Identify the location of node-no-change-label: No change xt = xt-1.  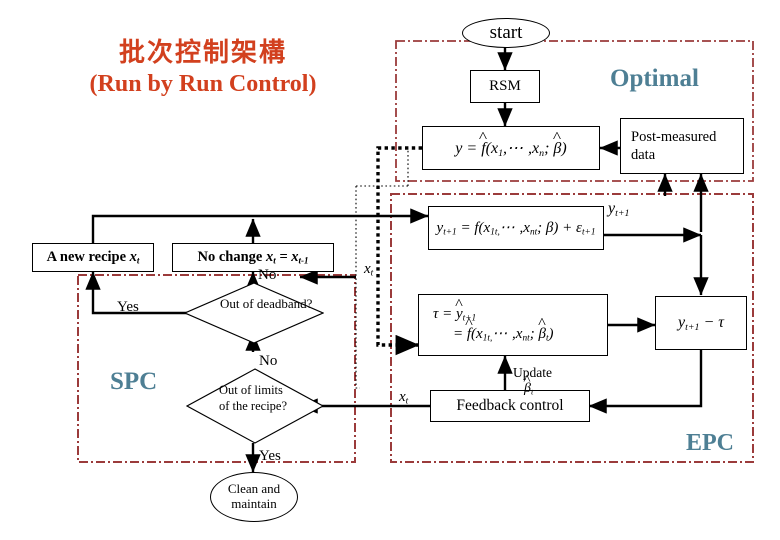
(253, 257).